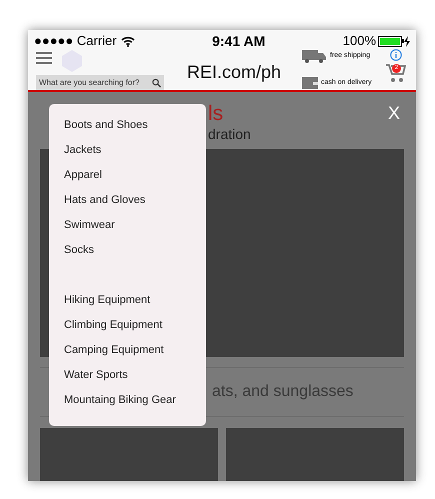 This screenshot has height=499, width=435. I want to click on menu-item: Swimwear, so click(127, 225).